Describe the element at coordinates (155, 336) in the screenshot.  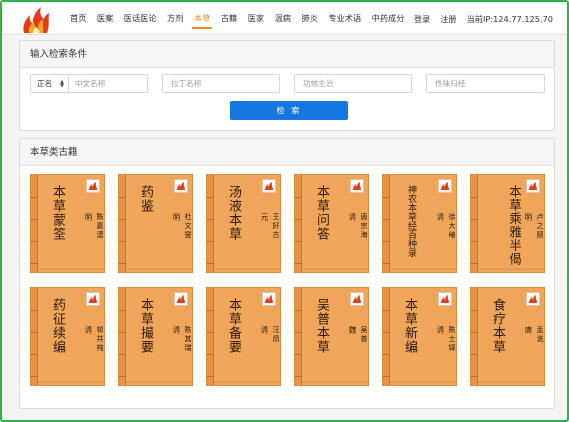
I see `book-card: 本草撮要清陈其瑞` at that location.